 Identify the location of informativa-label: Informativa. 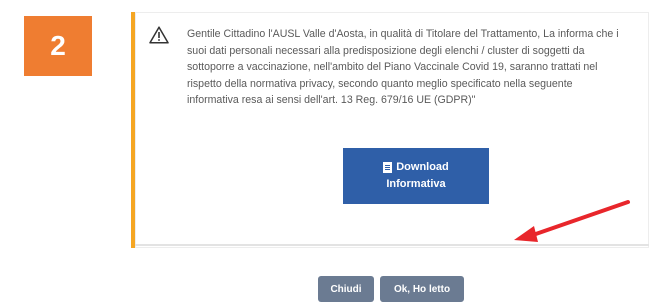
(416, 184).